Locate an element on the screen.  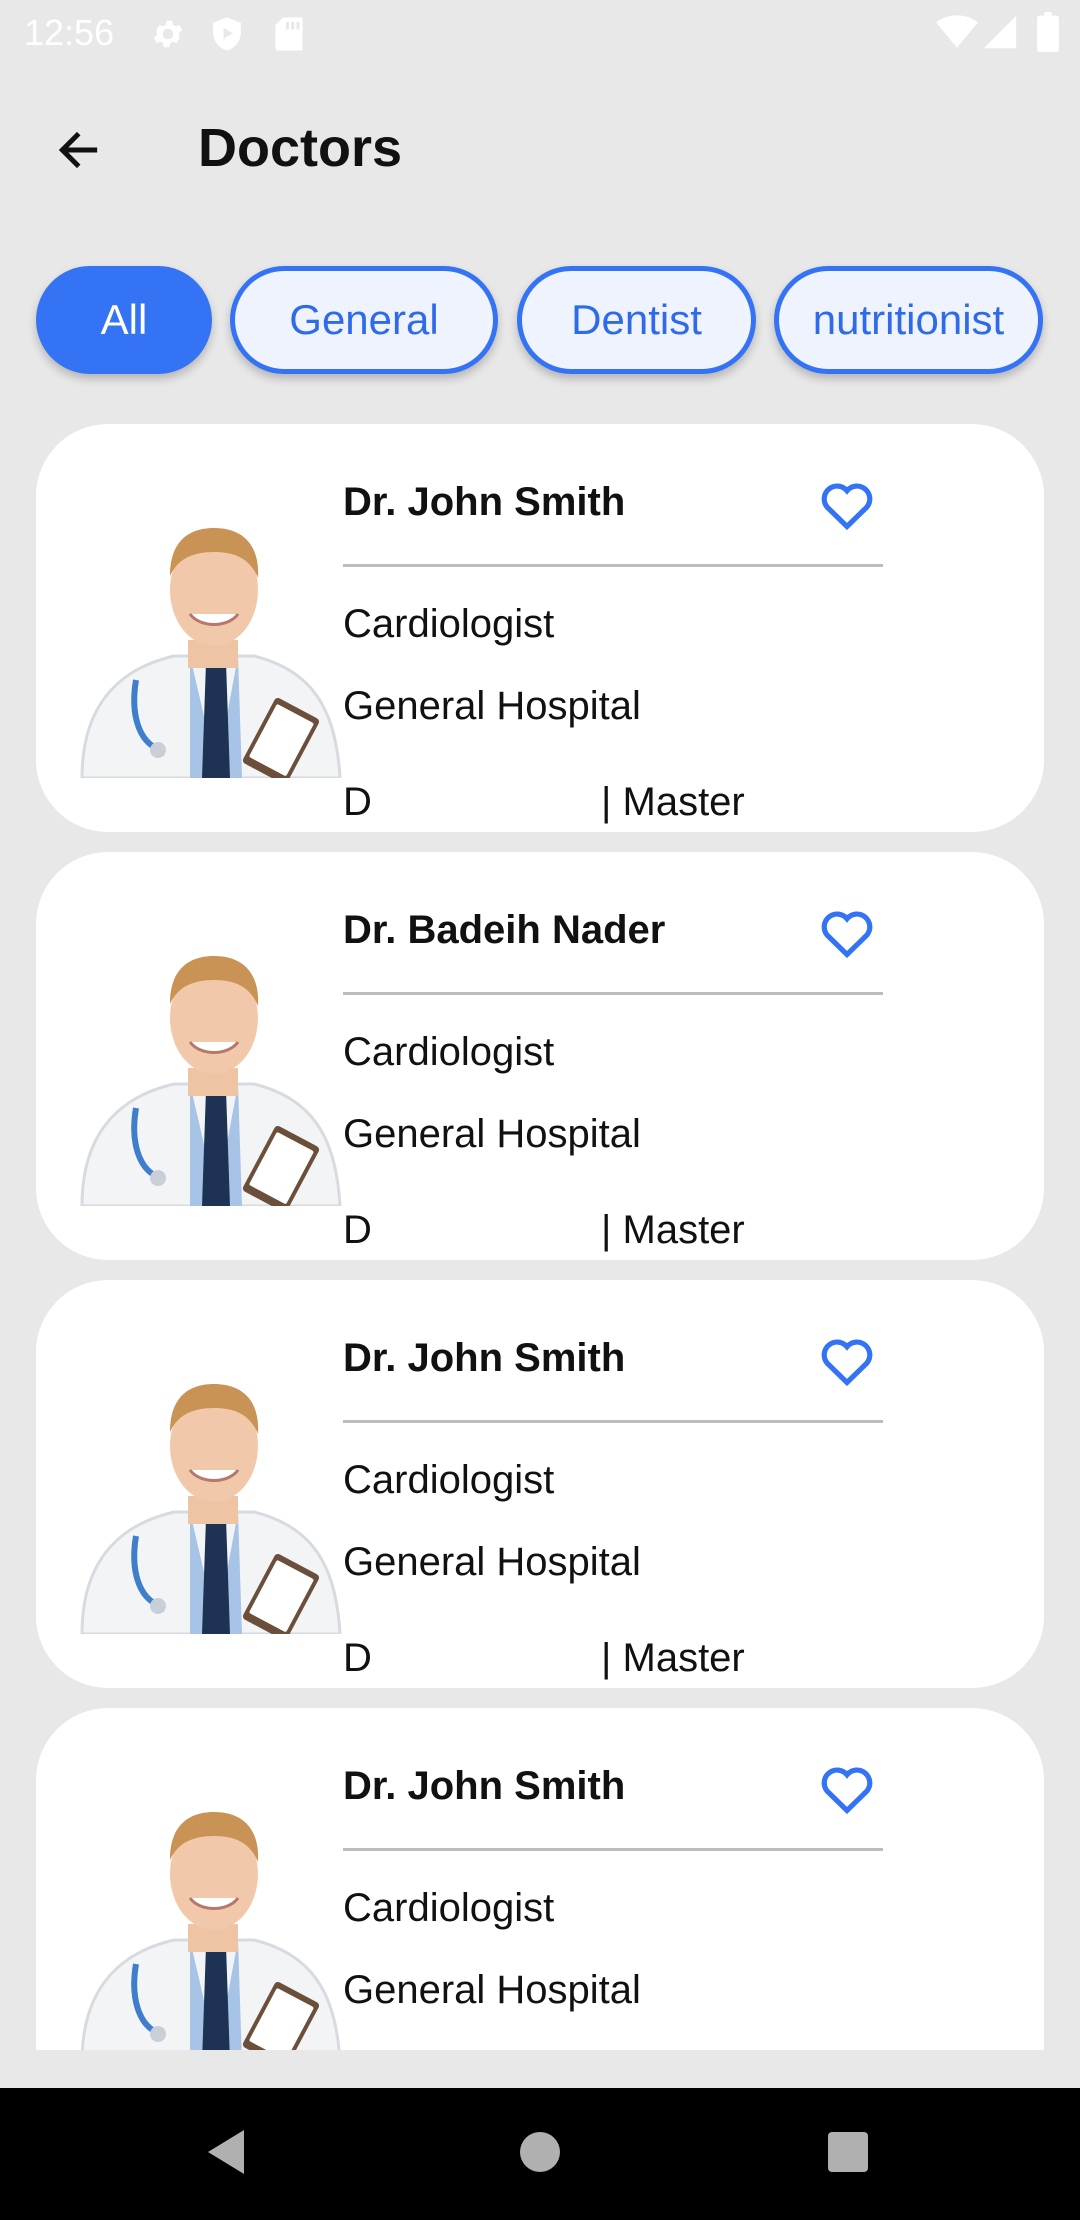
nav-back-button is located at coordinates (226, 2154).